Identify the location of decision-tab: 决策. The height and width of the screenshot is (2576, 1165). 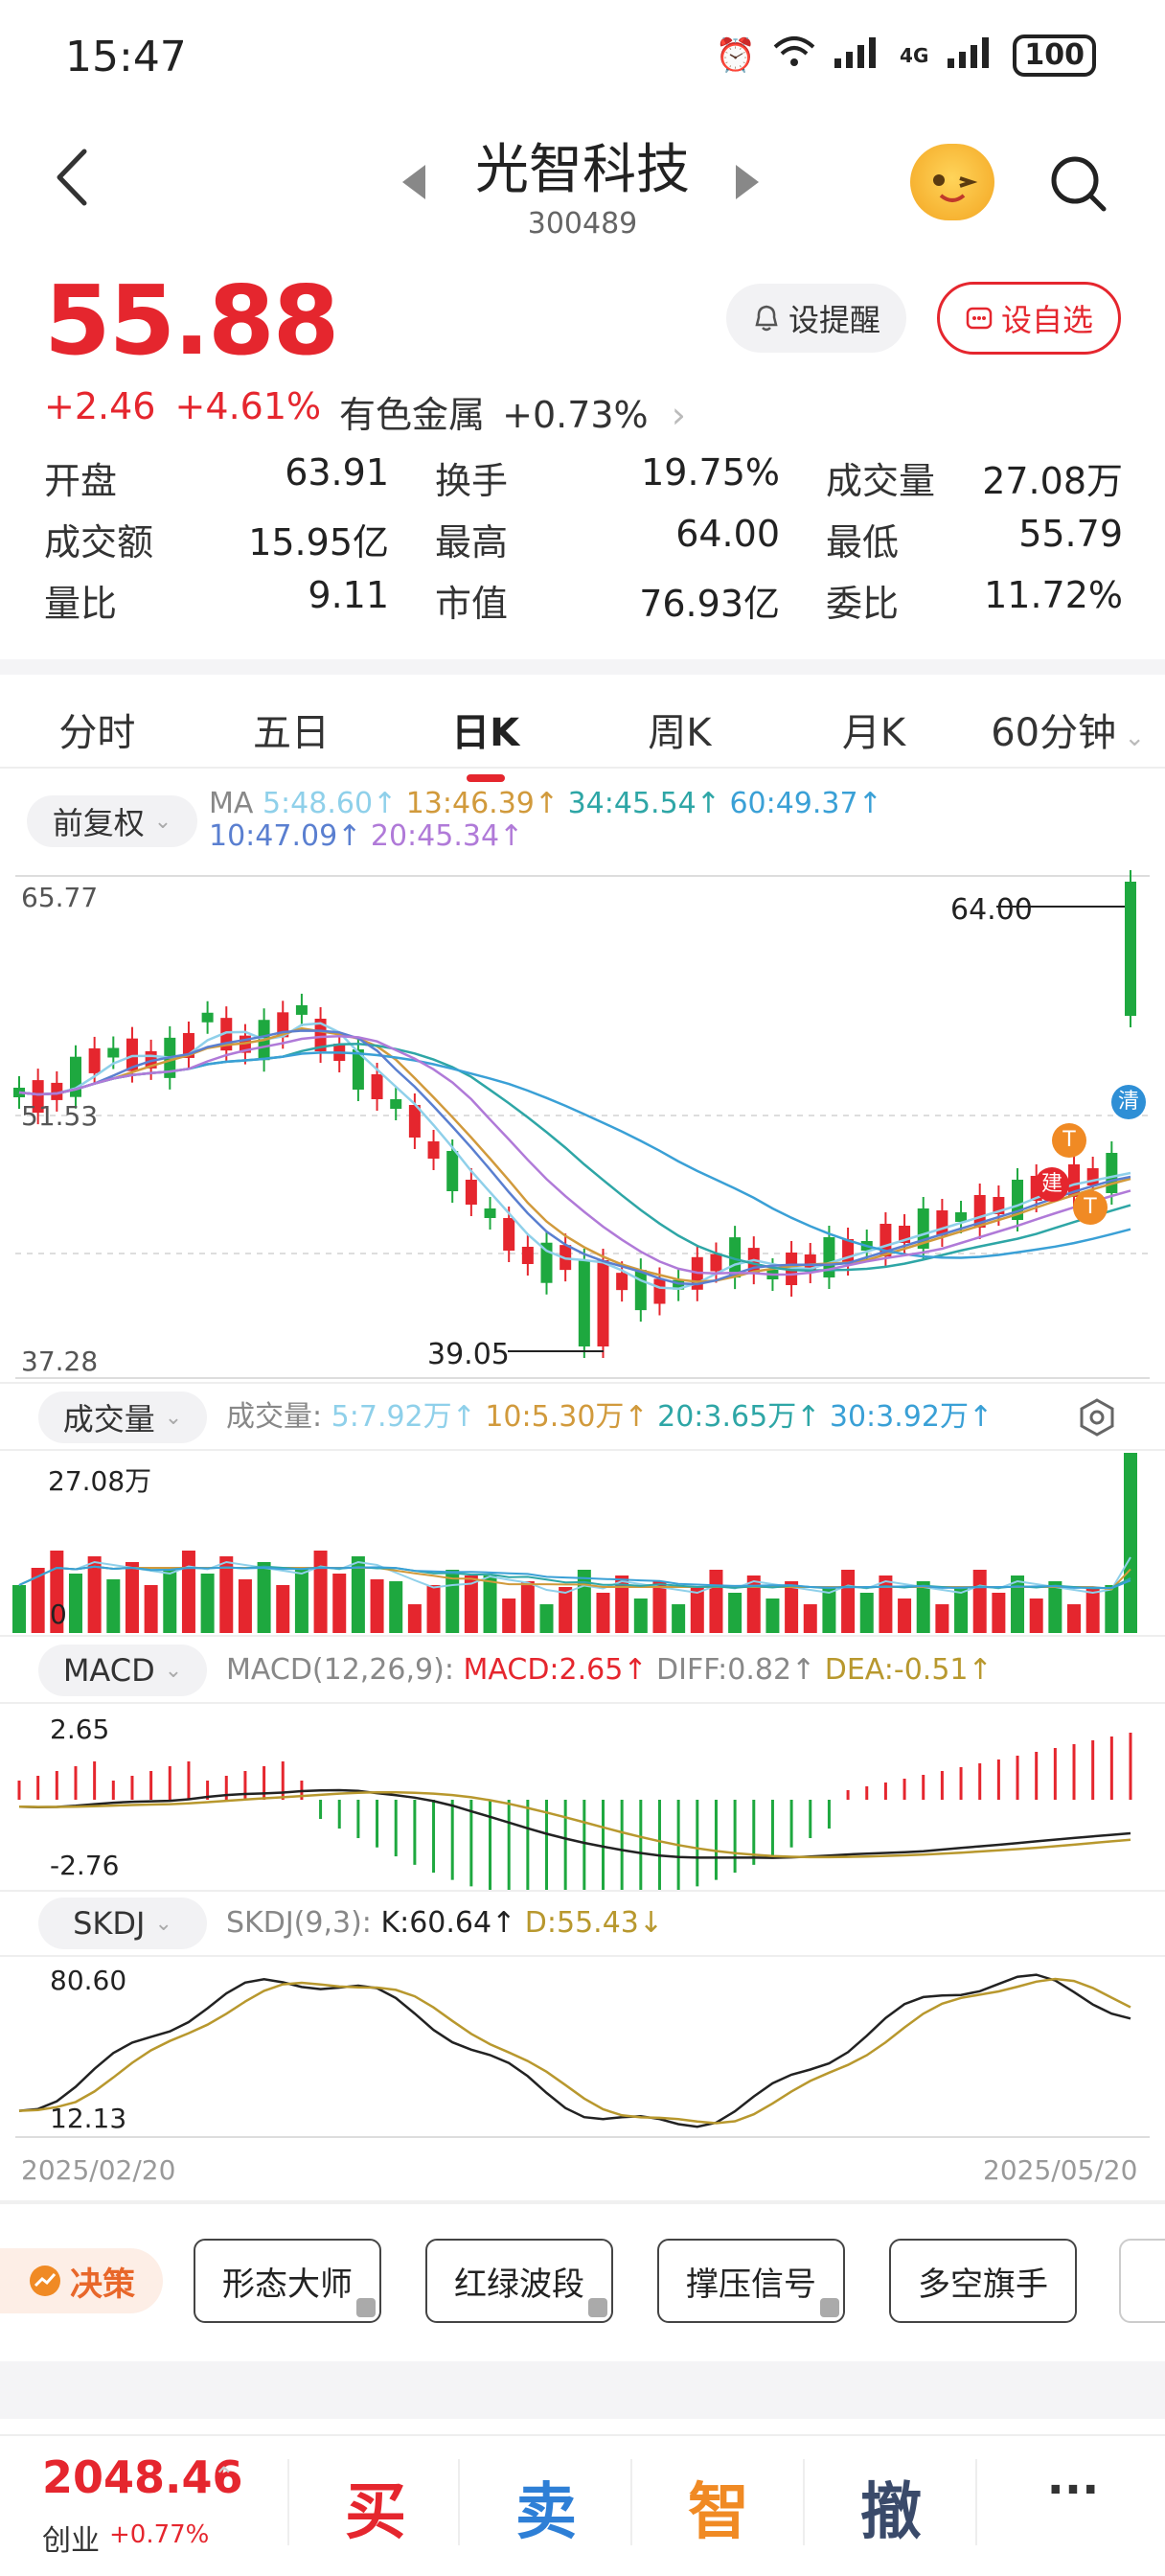
(82, 2280).